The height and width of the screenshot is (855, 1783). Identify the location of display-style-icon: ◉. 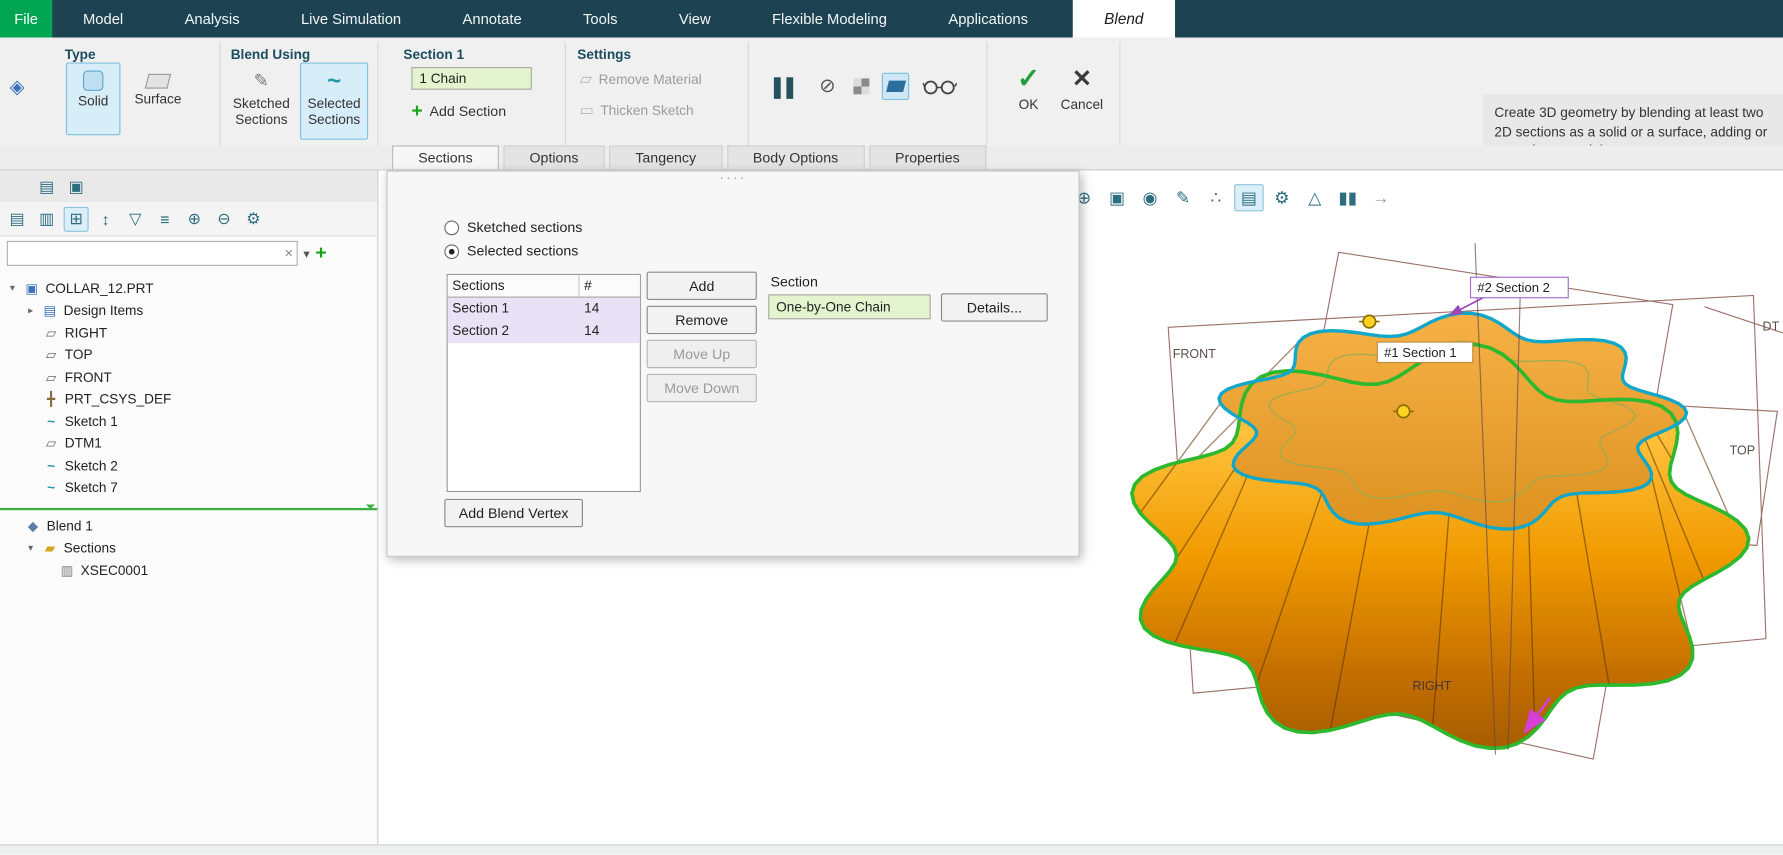
(1150, 197).